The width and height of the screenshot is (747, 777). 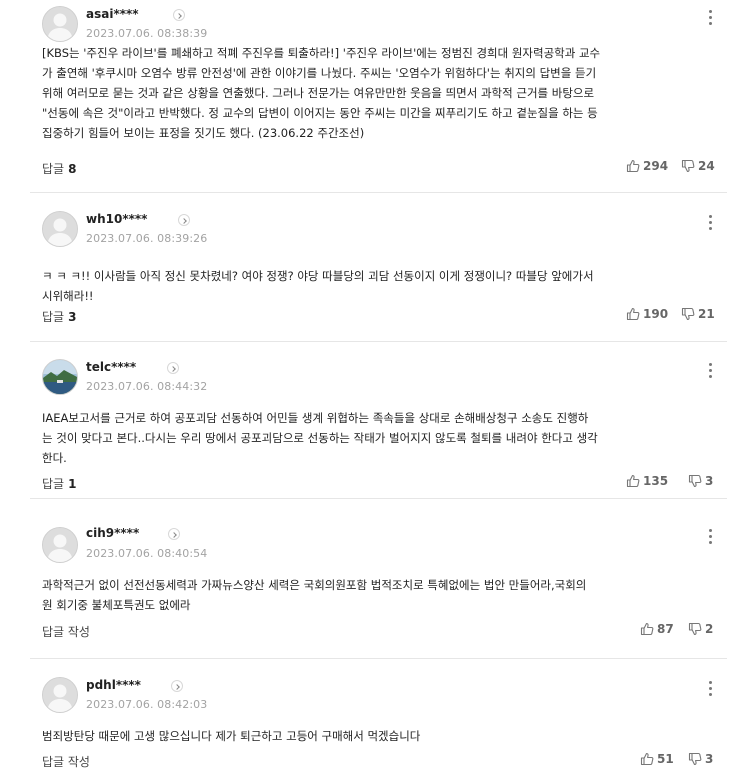 What do you see at coordinates (706, 314) in the screenshot?
I see `dislike-count: 21` at bounding box center [706, 314].